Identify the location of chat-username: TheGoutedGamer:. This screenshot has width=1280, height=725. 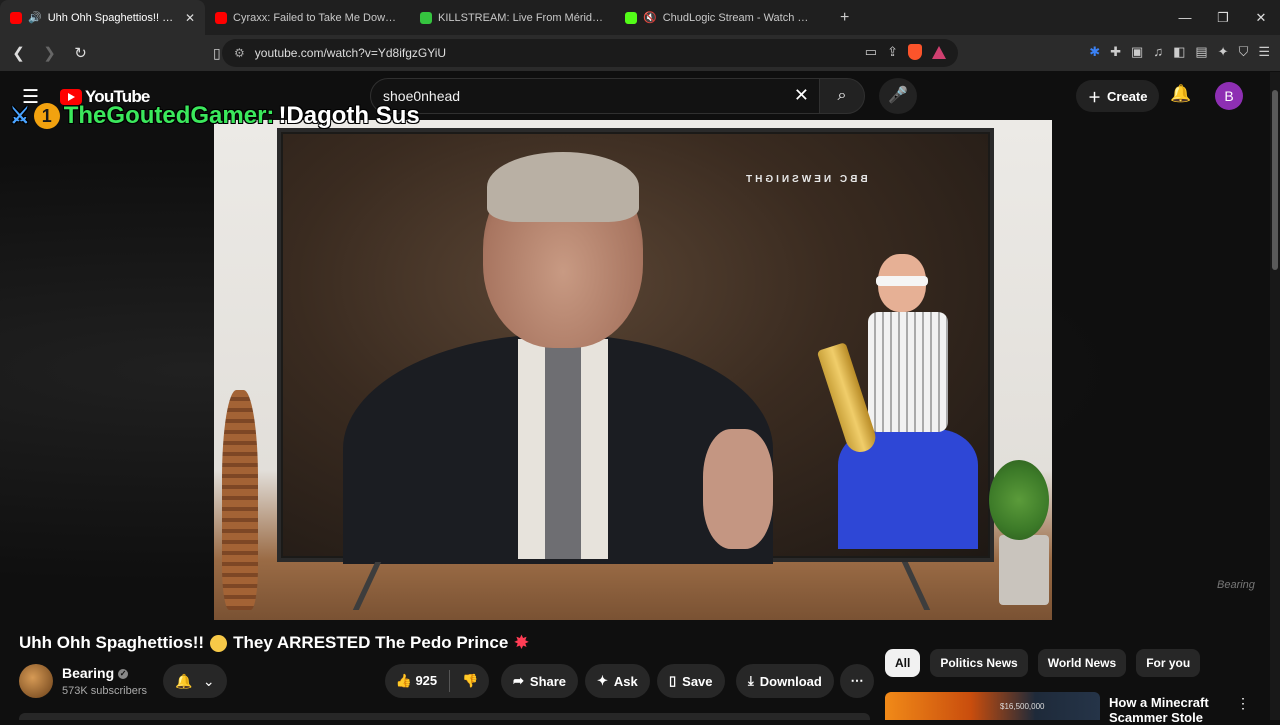
(169, 115).